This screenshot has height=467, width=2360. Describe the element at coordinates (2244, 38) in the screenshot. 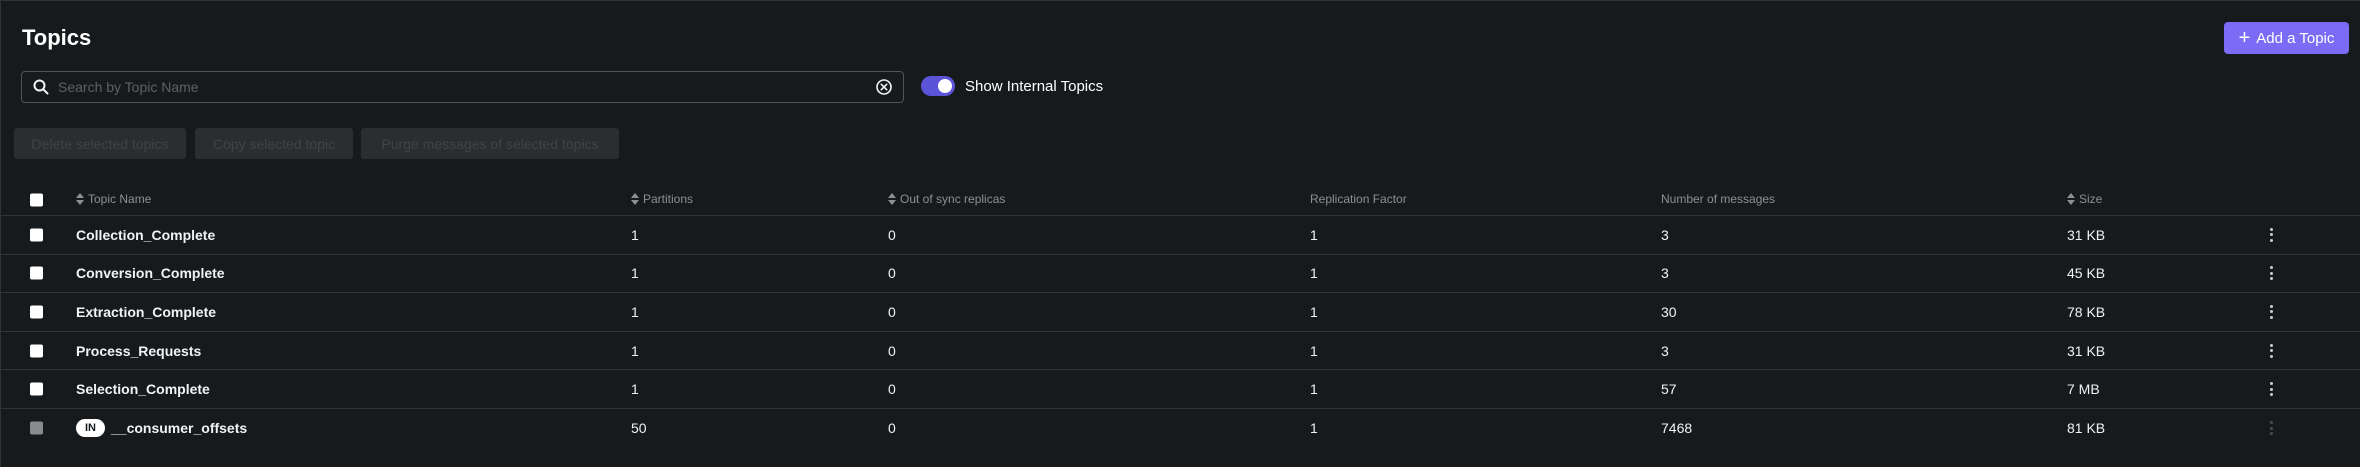

I see `plus-icon: +` at that location.